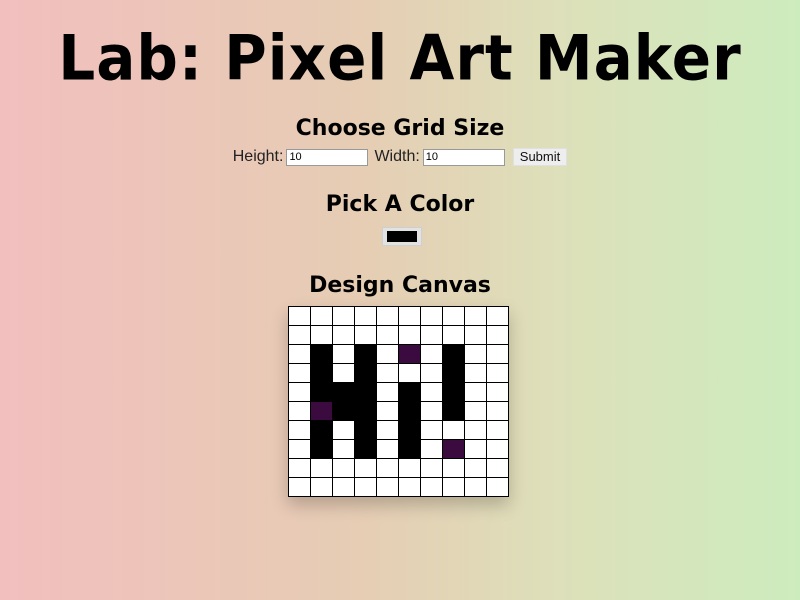 The width and height of the screenshot is (800, 600). What do you see at coordinates (402, 236) in the screenshot?
I see `color-picker` at bounding box center [402, 236].